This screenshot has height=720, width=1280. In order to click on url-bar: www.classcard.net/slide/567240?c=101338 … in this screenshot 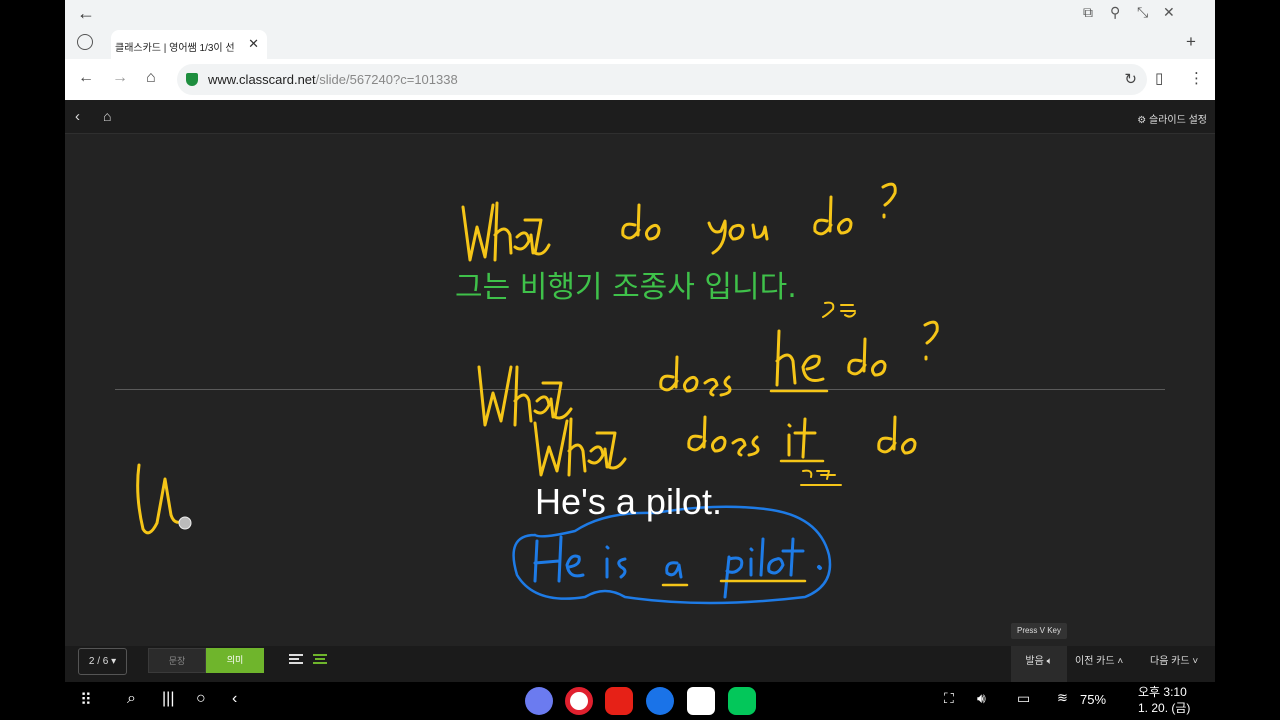, I will do `click(662, 79)`.